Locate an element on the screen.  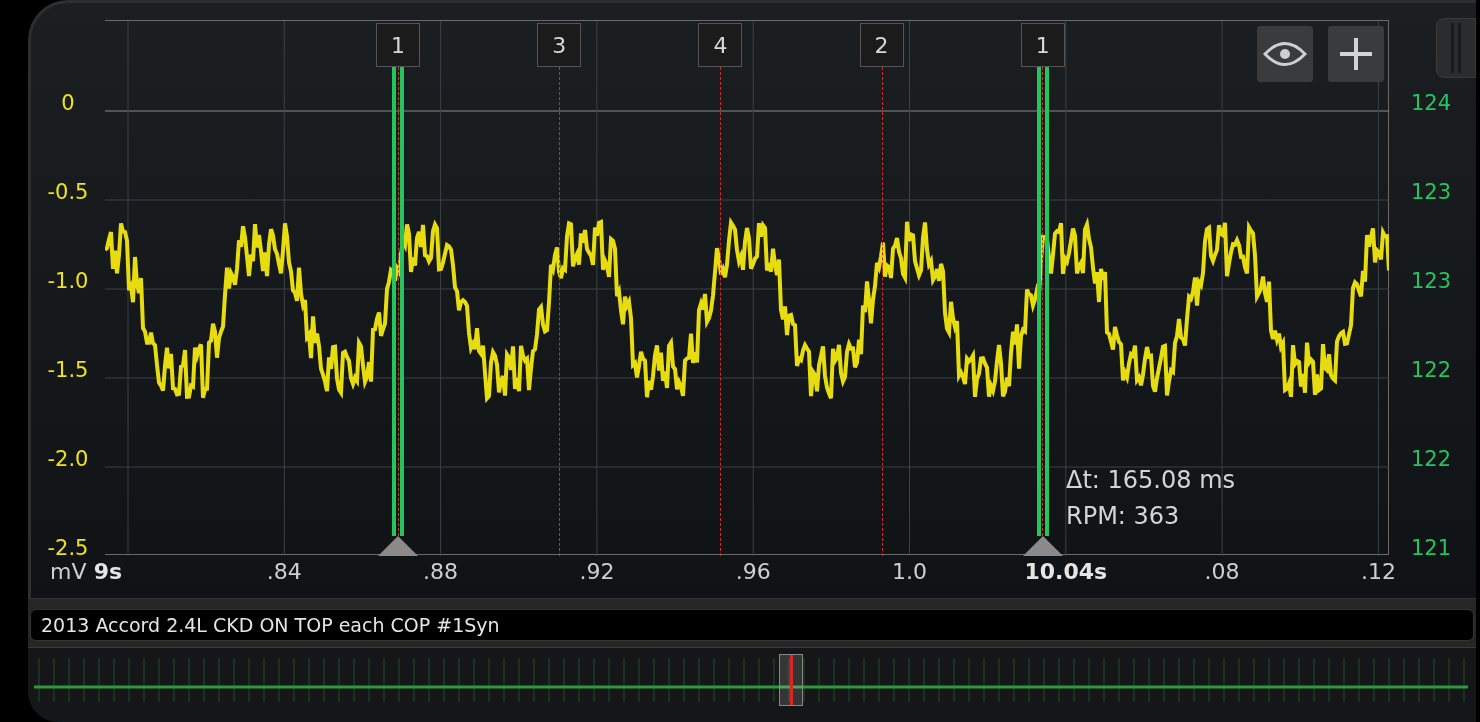
axis-label: -2.0 is located at coordinates (68, 459).